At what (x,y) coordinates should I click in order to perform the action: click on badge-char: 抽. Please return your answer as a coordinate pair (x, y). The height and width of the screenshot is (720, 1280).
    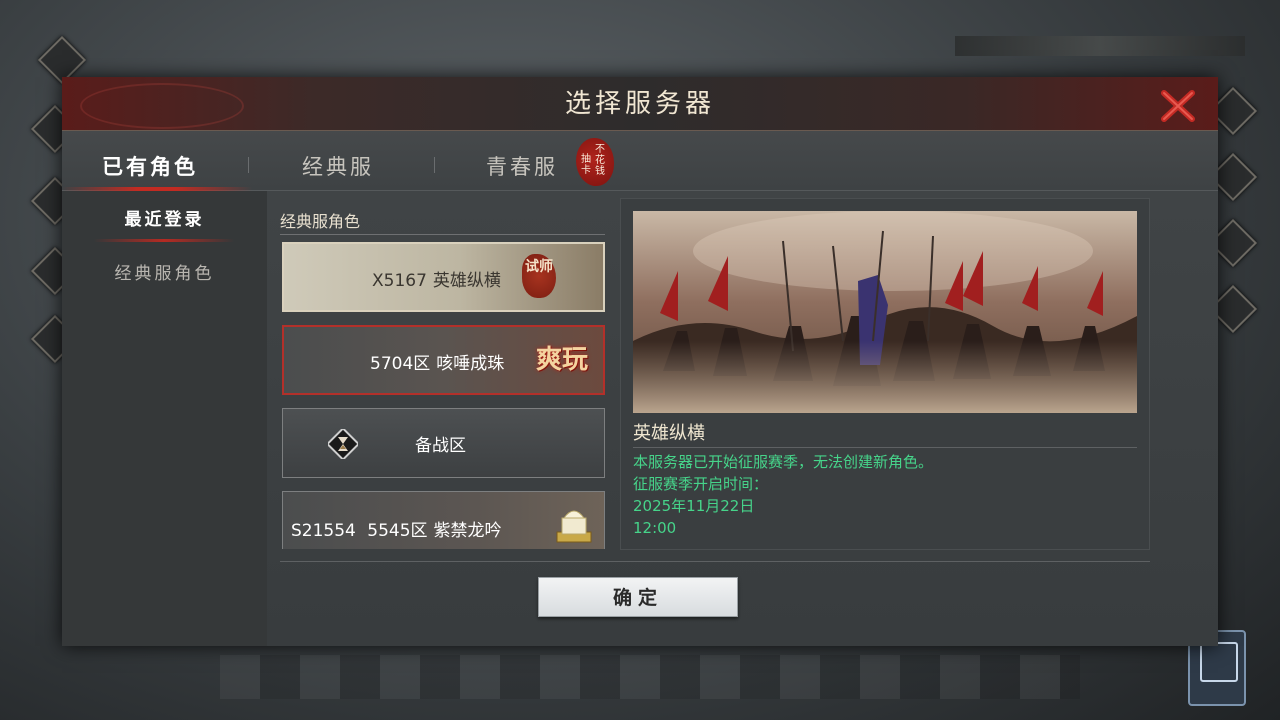
    Looking at the image, I should click on (586, 159).